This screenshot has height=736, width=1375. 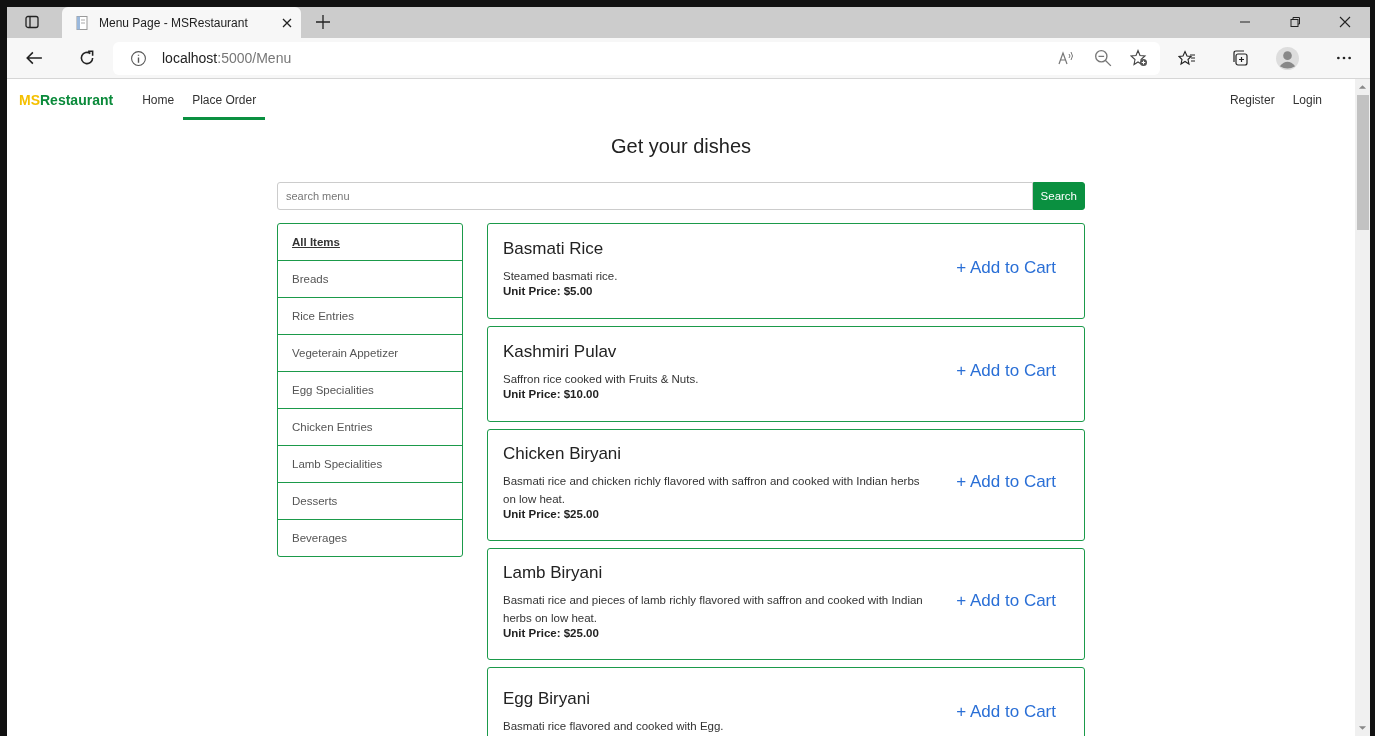 What do you see at coordinates (1187, 58) in the screenshot?
I see `favorites-icon` at bounding box center [1187, 58].